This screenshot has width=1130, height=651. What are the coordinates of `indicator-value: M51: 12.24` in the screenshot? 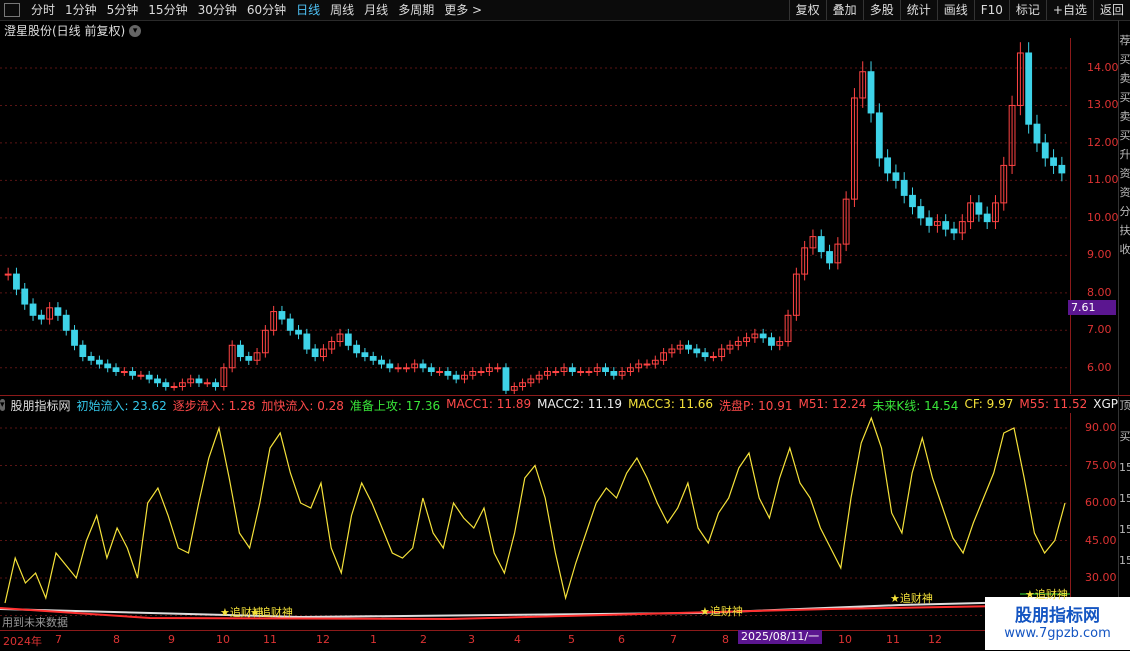 It's located at (832, 404).